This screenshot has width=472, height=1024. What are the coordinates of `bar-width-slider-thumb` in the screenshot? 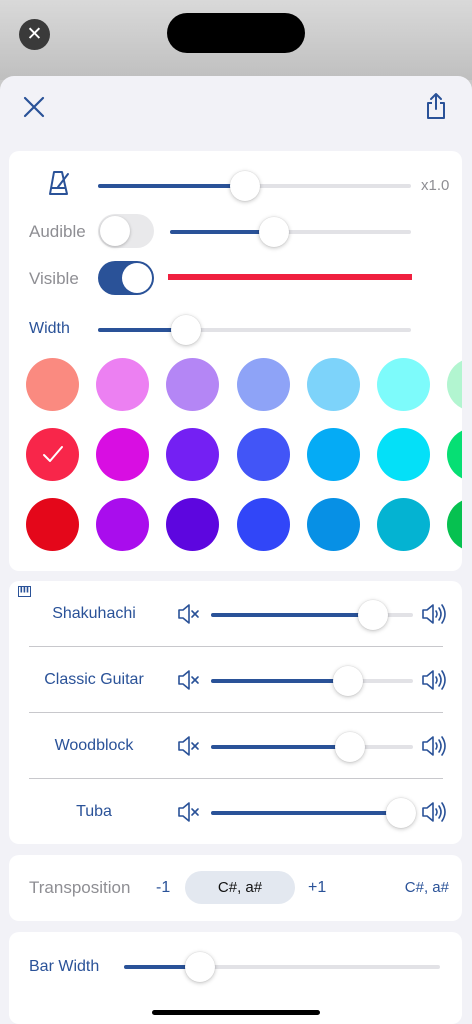 It's located at (199, 967).